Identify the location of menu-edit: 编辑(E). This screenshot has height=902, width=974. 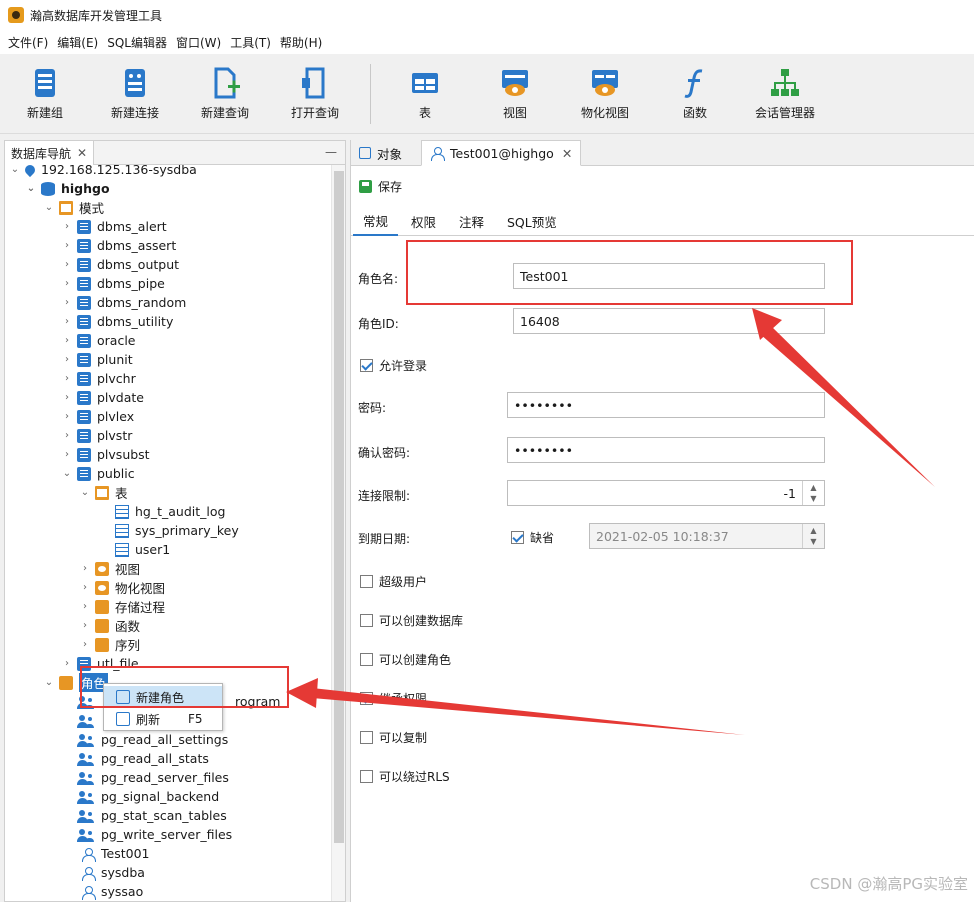
(80, 42).